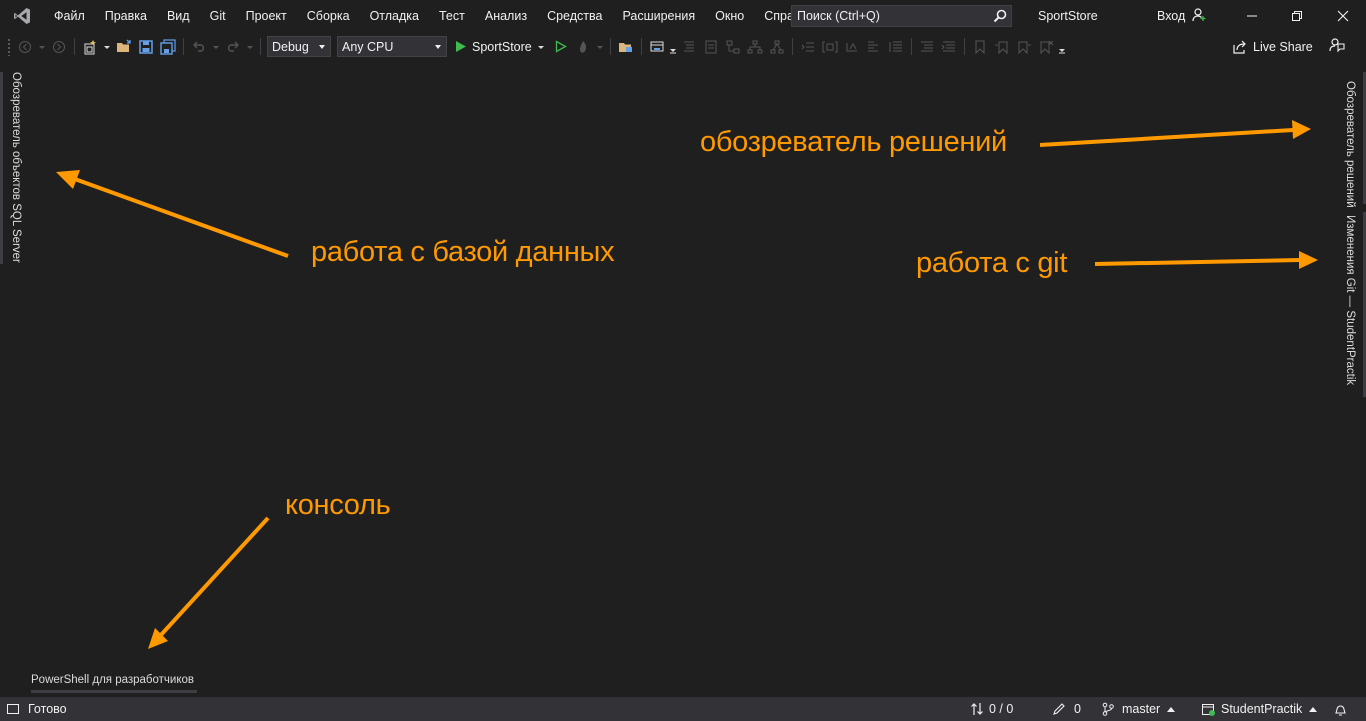  Describe the element at coordinates (218, 16) in the screenshot. I see `menu-git: Git` at that location.